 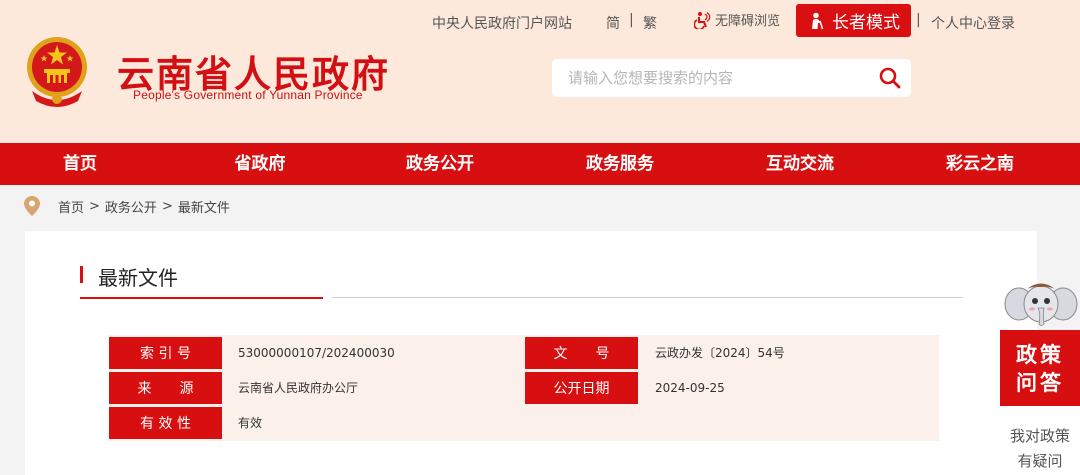 What do you see at coordinates (32, 206) in the screenshot?
I see `location-pin-icon` at bounding box center [32, 206].